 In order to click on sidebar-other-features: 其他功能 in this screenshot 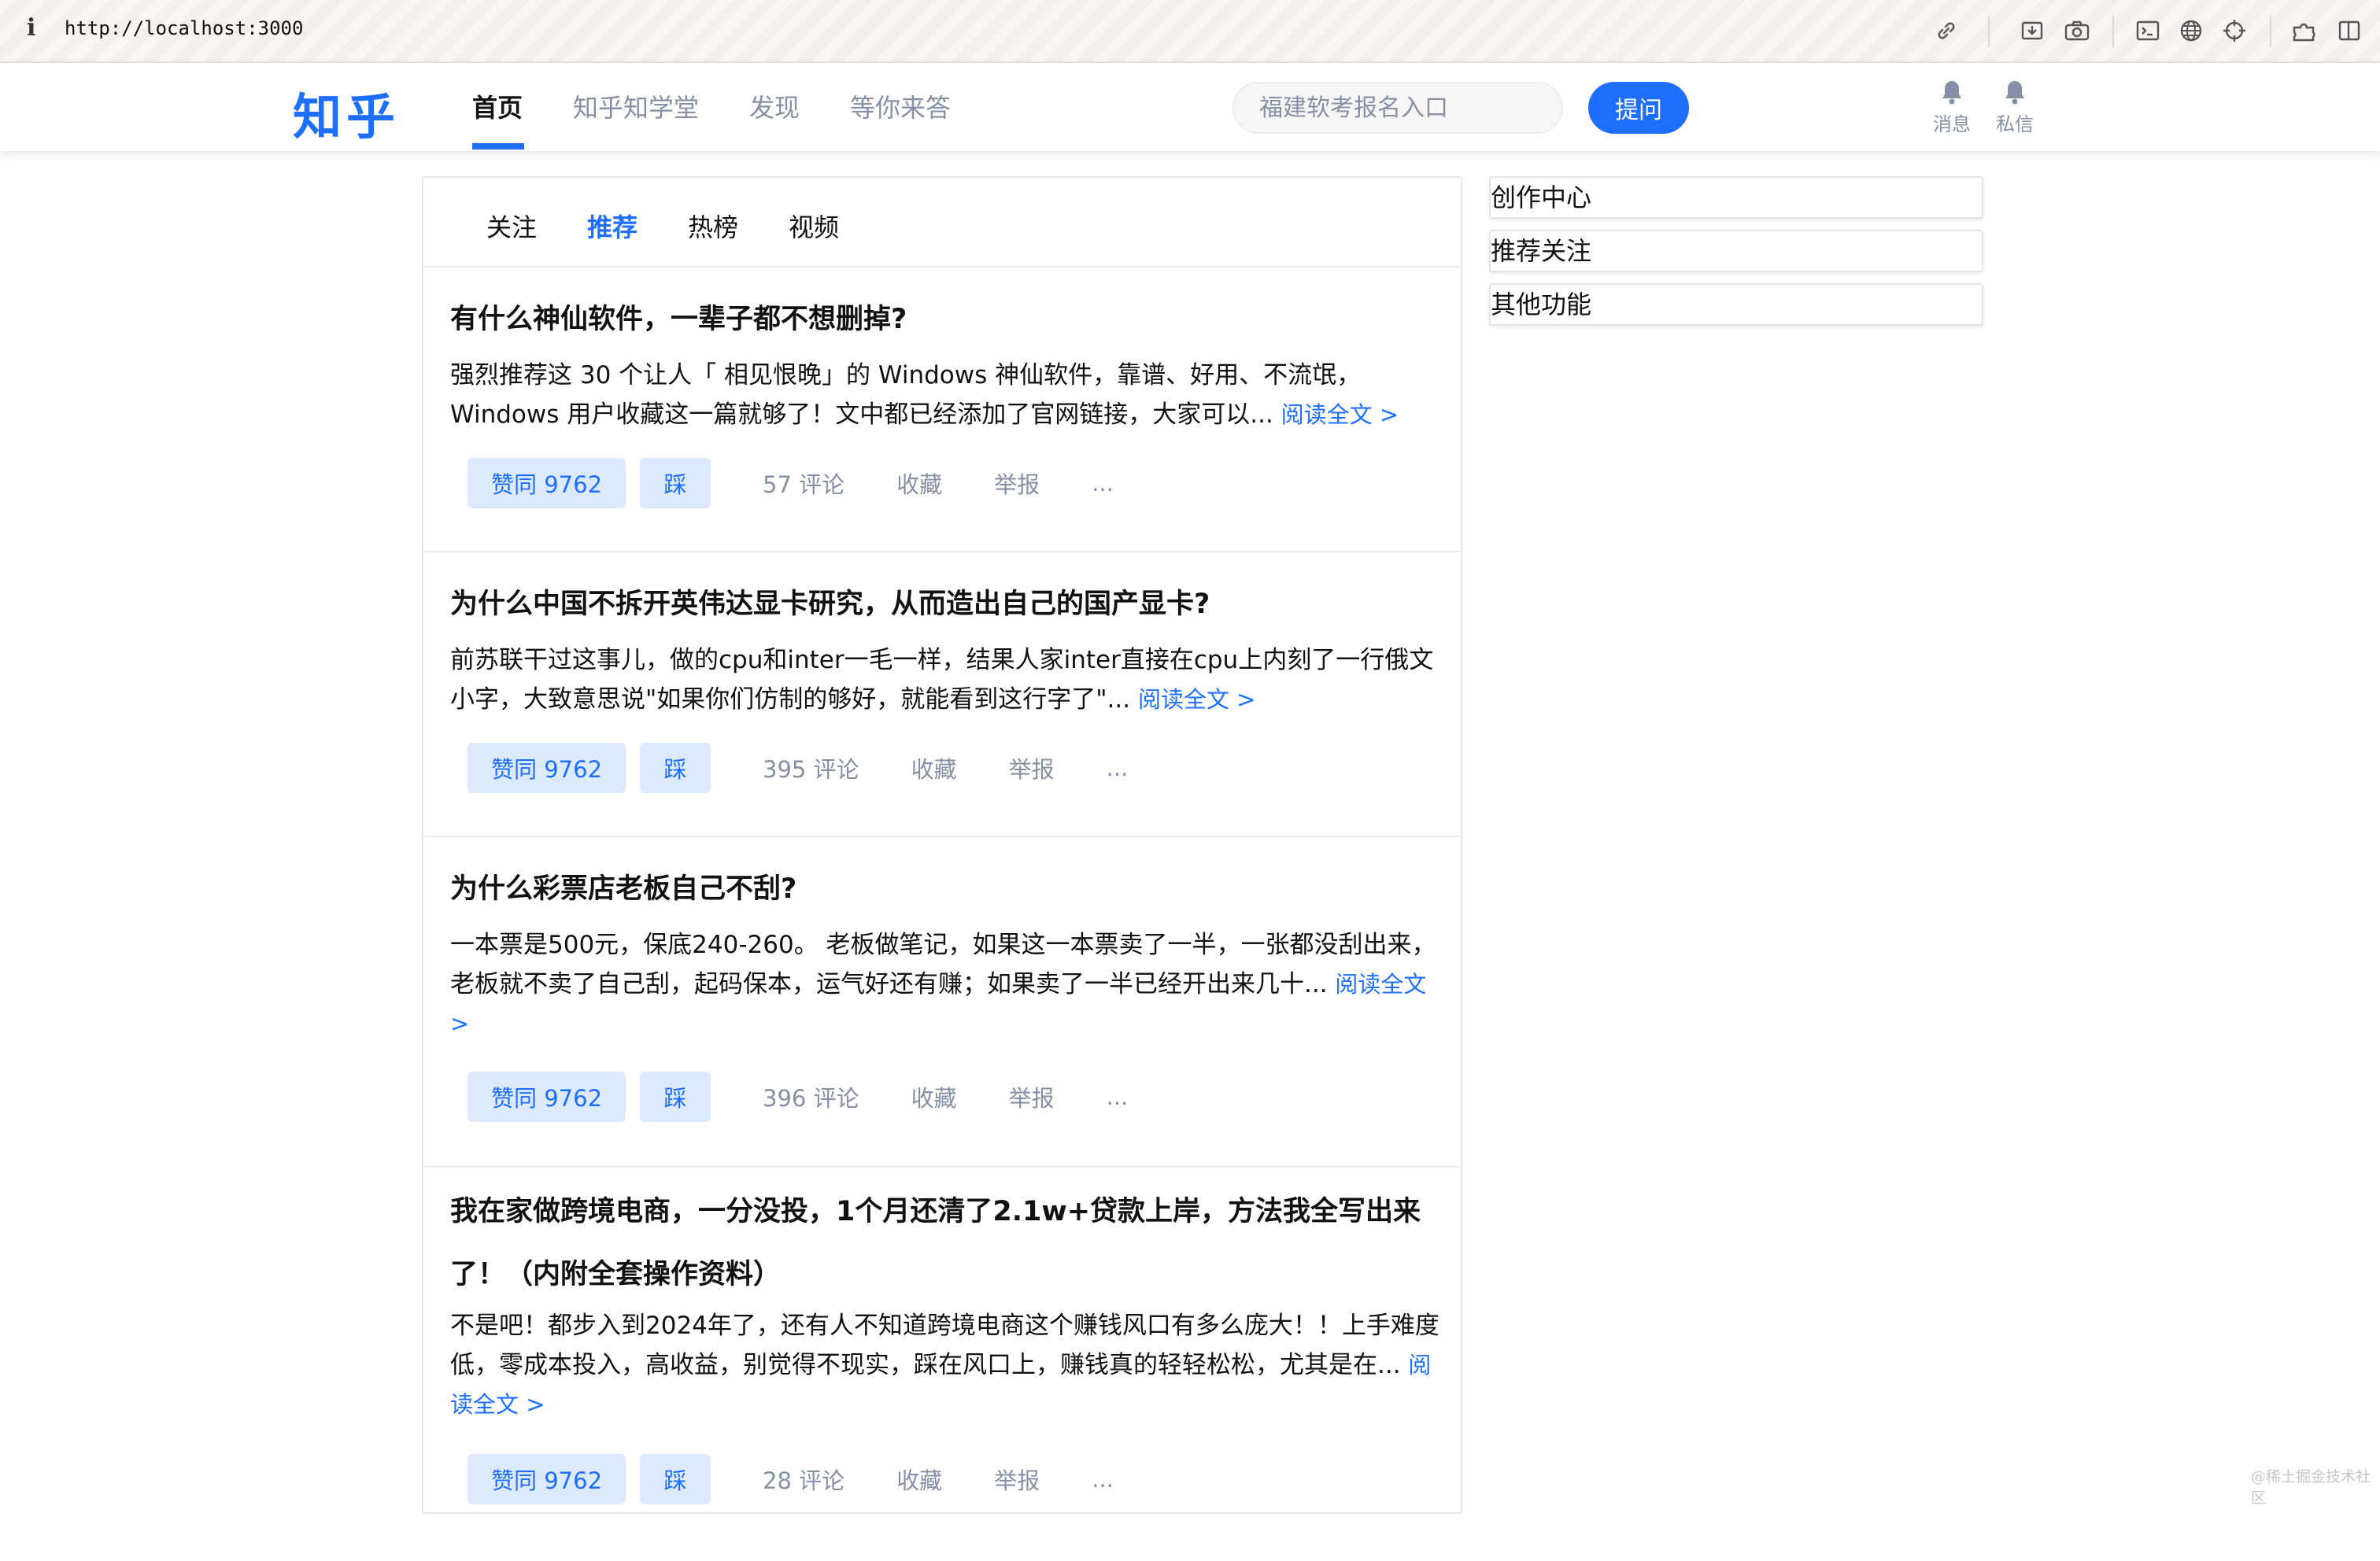, I will do `click(1736, 304)`.